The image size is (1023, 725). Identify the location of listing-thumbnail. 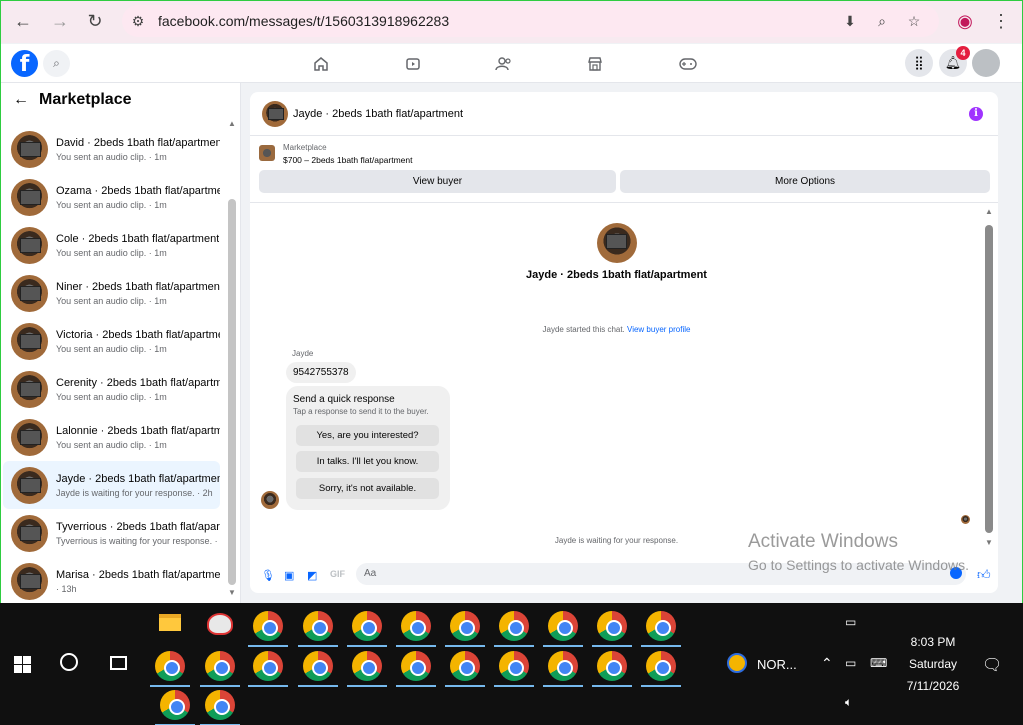
(267, 153).